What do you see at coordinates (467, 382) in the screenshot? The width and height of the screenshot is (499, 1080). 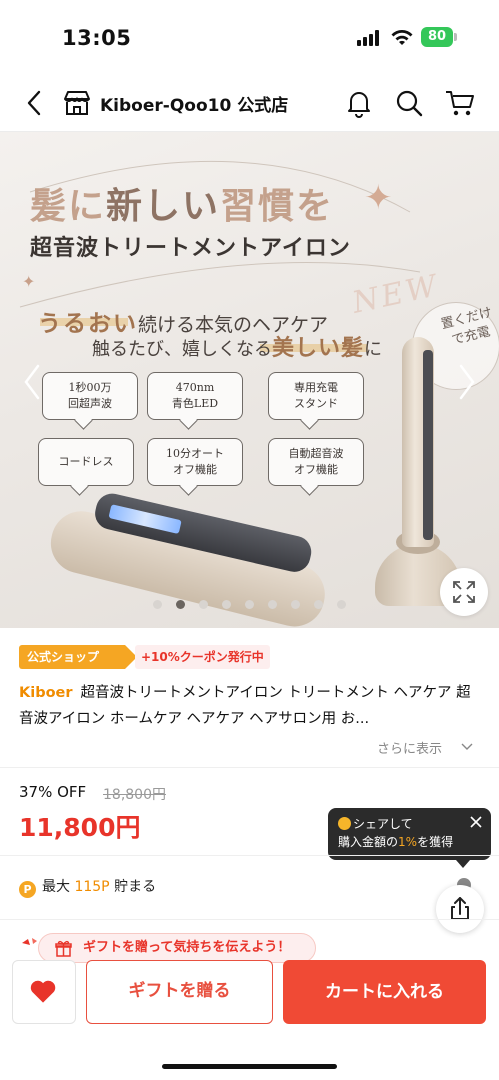 I see `carousel-next-icon` at bounding box center [467, 382].